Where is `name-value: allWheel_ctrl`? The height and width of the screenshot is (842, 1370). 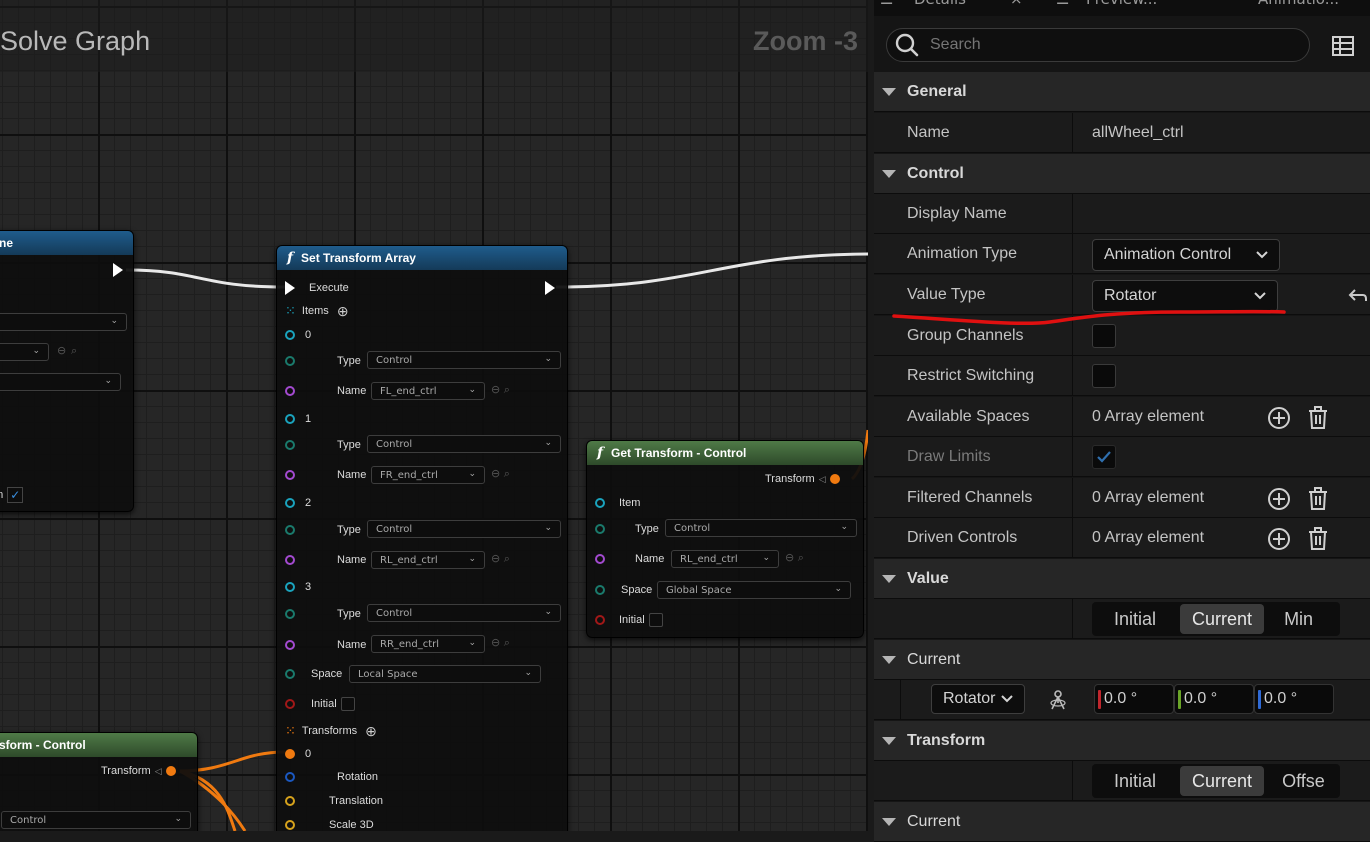
name-value: allWheel_ctrl is located at coordinates (1138, 133).